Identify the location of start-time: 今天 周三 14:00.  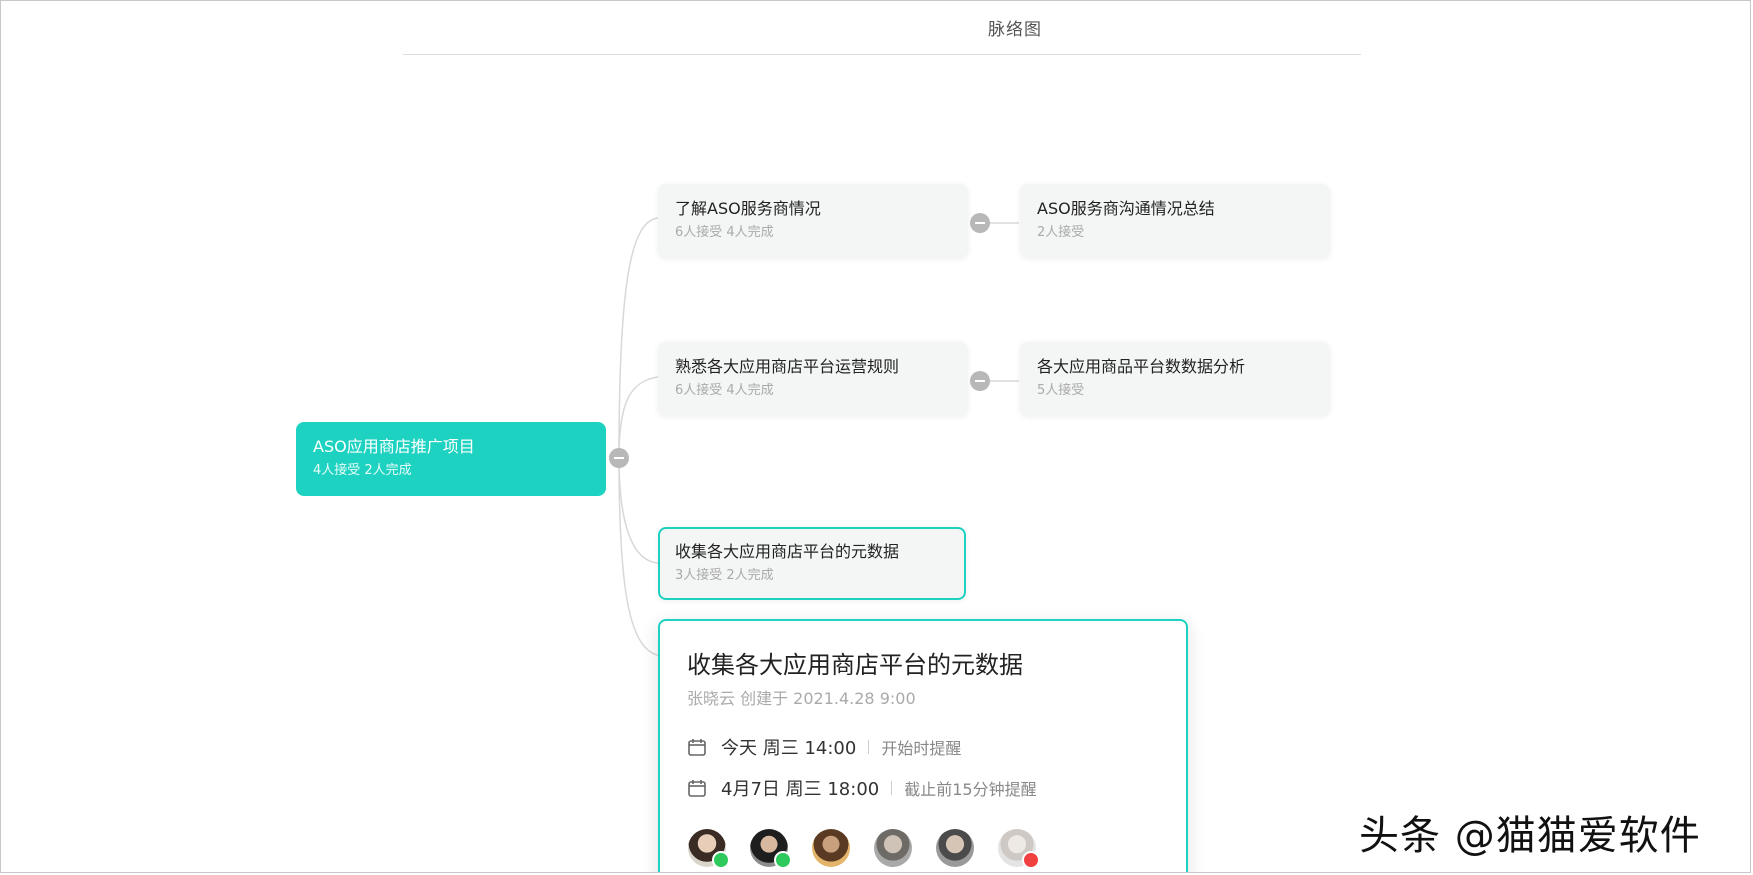
(789, 748).